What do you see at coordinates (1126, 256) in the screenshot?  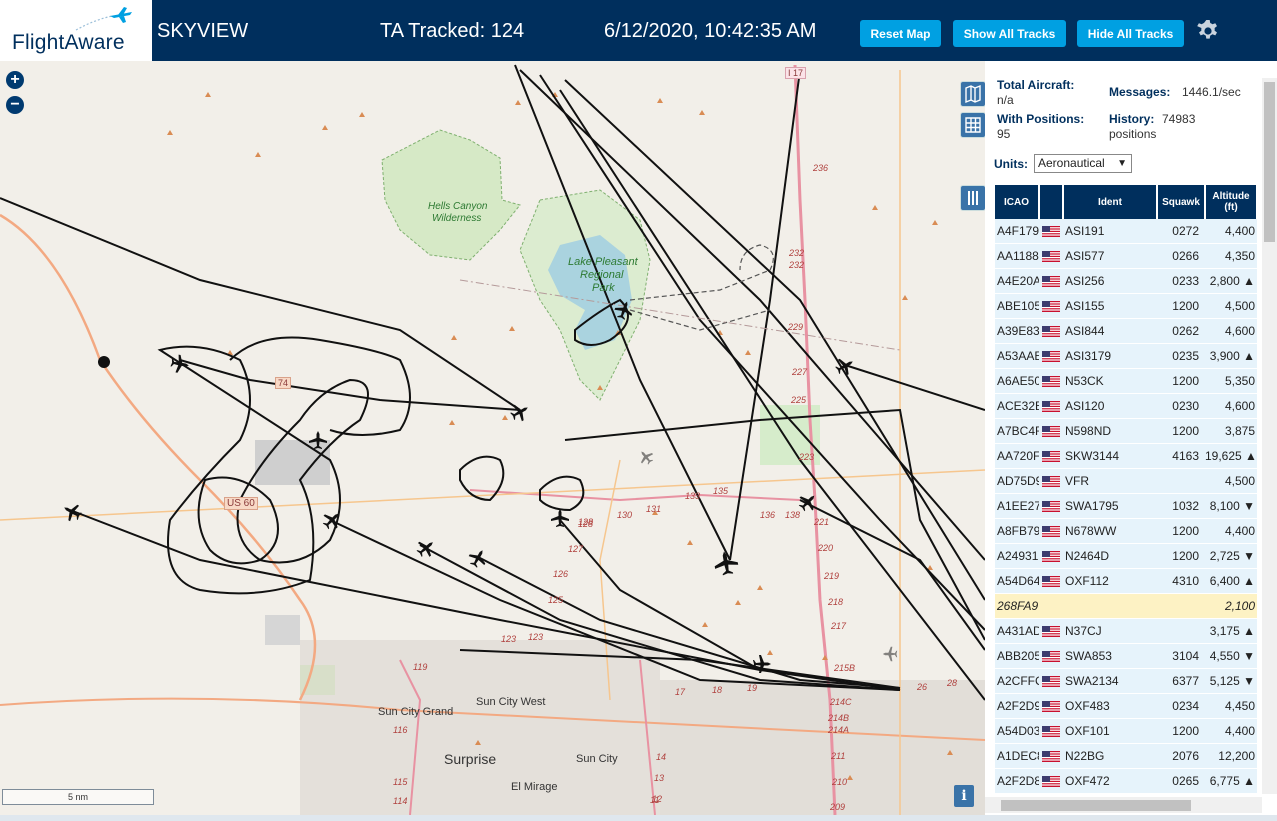 I see `table-row: AA1188 ASI577 0266 4,350` at bounding box center [1126, 256].